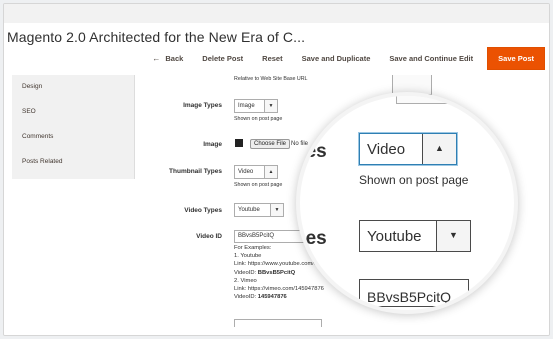  What do you see at coordinates (246, 106) in the screenshot?
I see `image-types-value: Image` at bounding box center [246, 106].